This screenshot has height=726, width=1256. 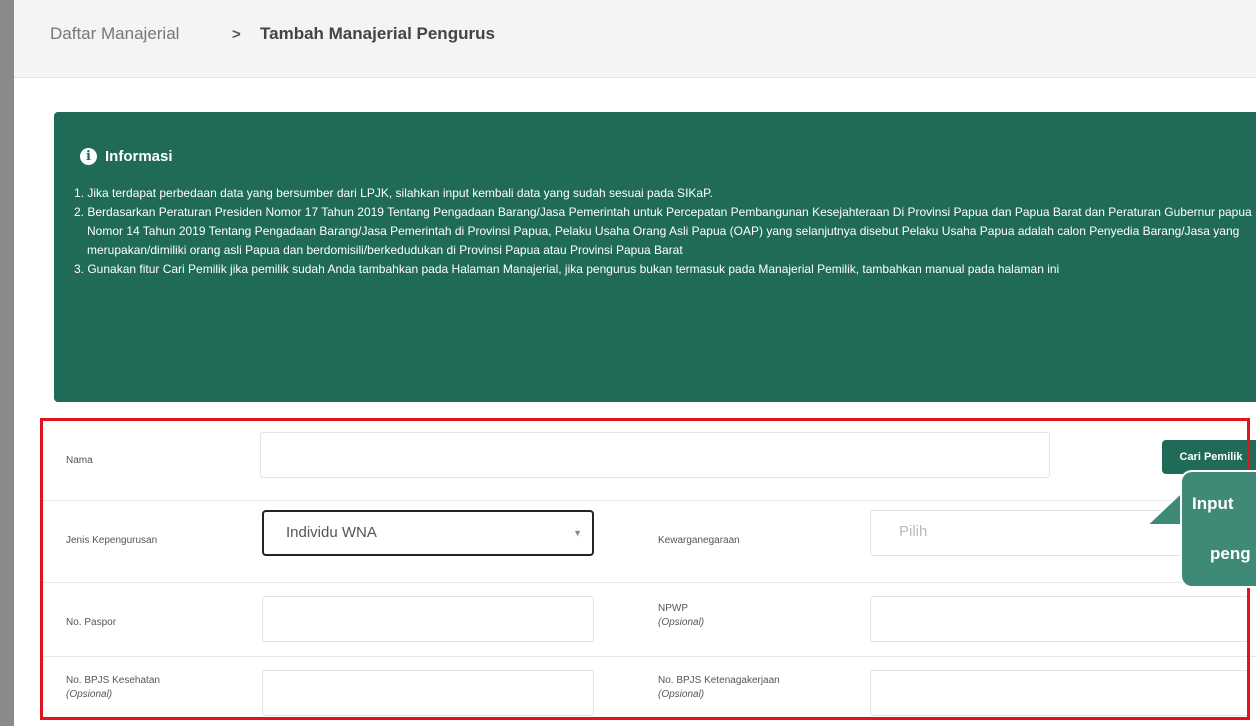 What do you see at coordinates (681, 622) in the screenshot?
I see `npwp-optional-note: (Opsional)` at bounding box center [681, 622].